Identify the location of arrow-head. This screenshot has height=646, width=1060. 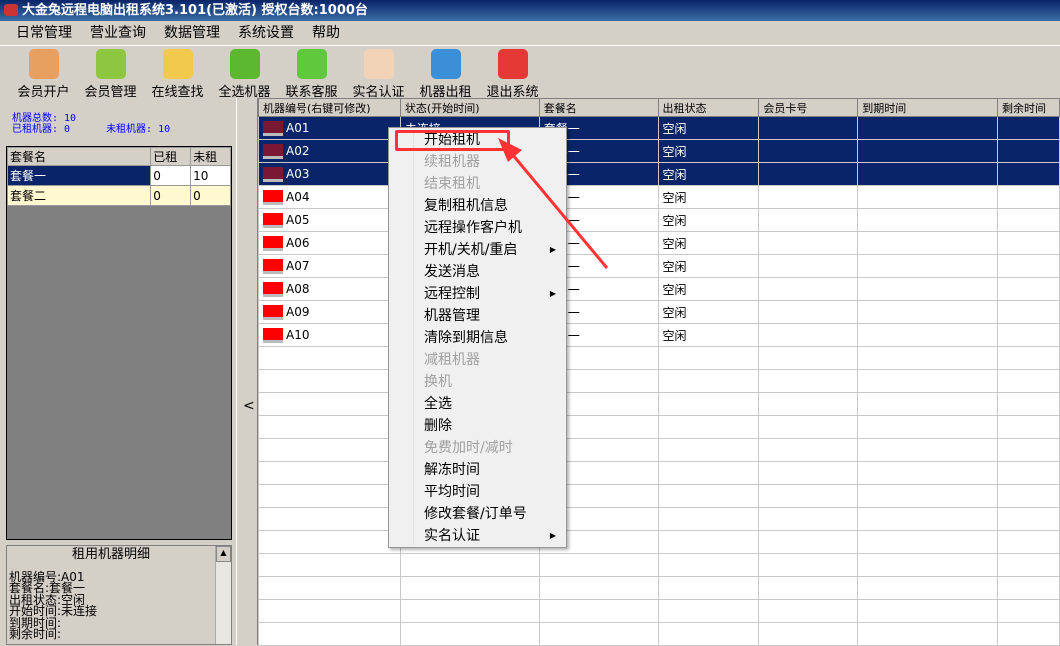
(510, 150).